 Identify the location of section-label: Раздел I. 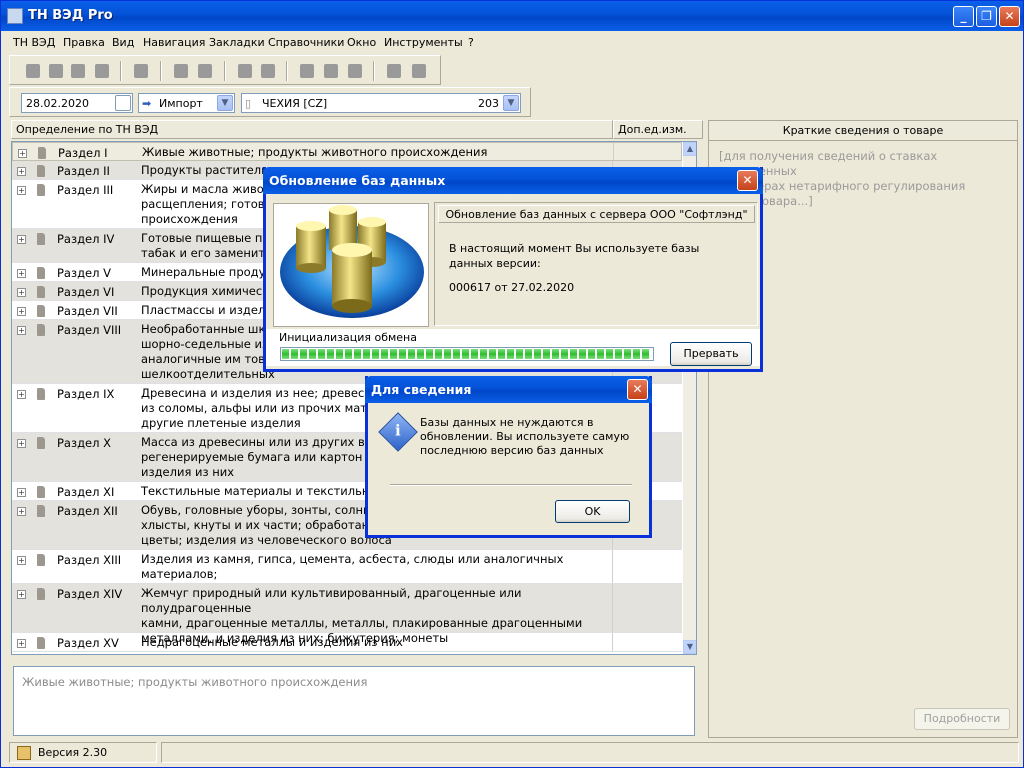
(83, 153).